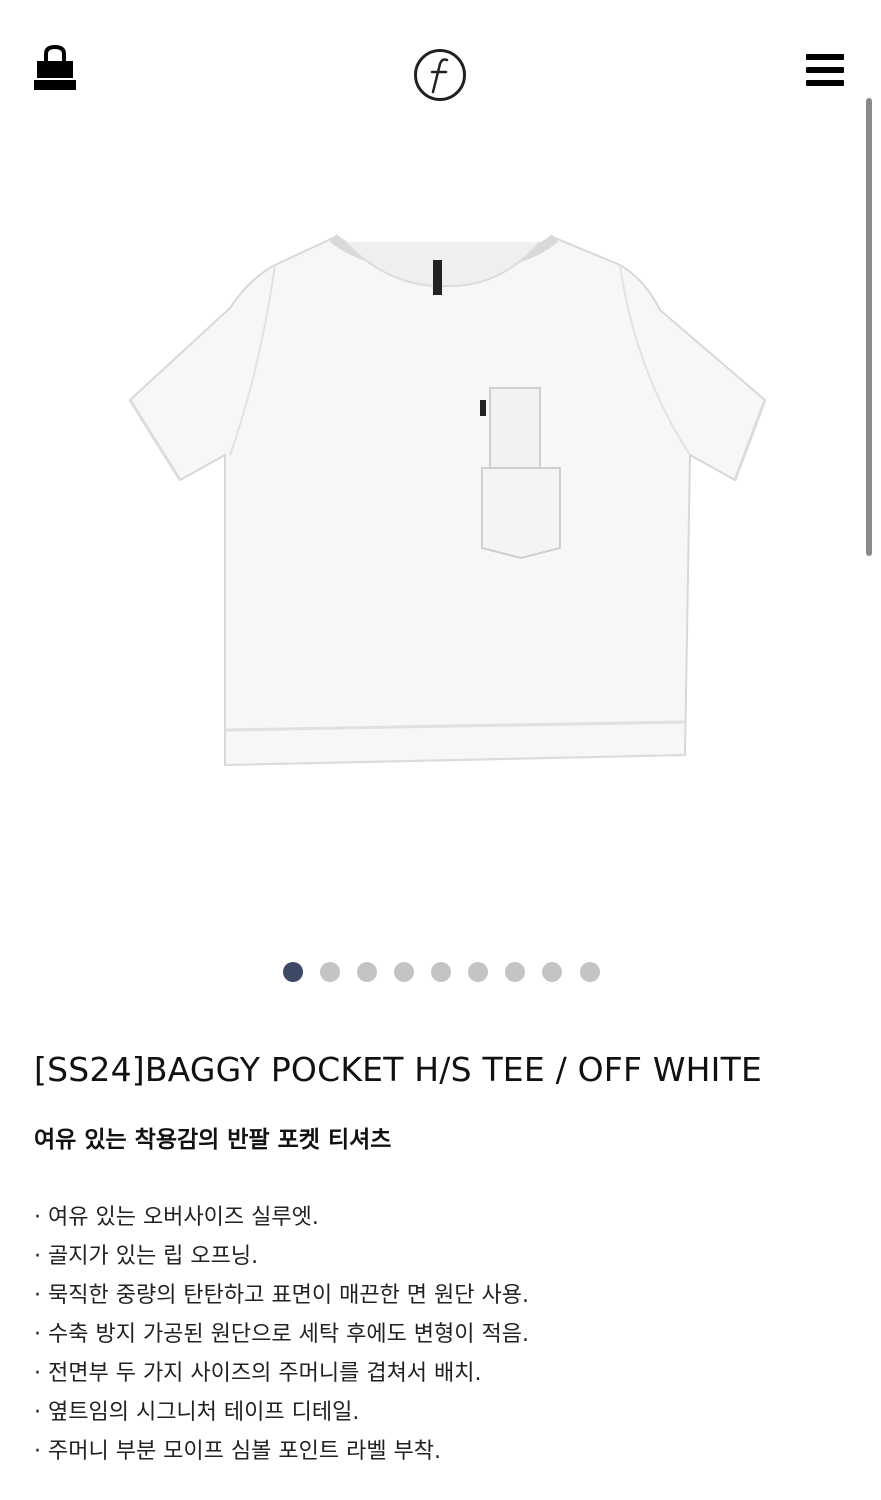 The width and height of the screenshot is (881, 1500). I want to click on product-subtitle: 여유 있는 착용감의 반팔 포켓 티셔츠, so click(213, 1140).